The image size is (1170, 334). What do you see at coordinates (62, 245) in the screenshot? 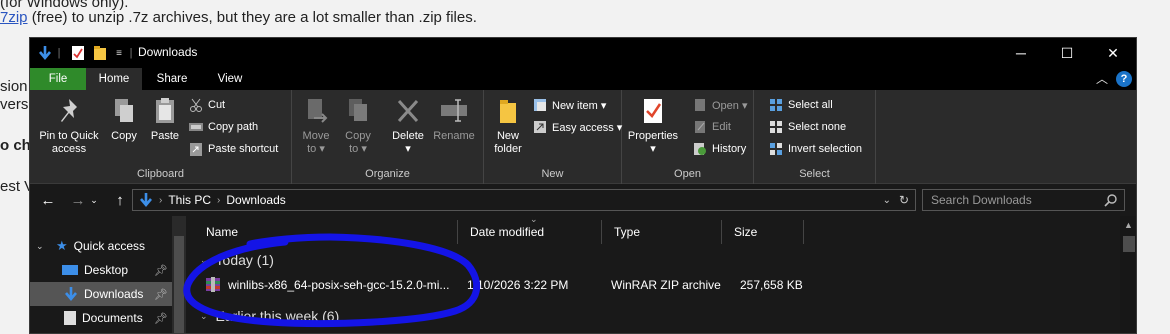
I see `star-icon: ★` at bounding box center [62, 245].